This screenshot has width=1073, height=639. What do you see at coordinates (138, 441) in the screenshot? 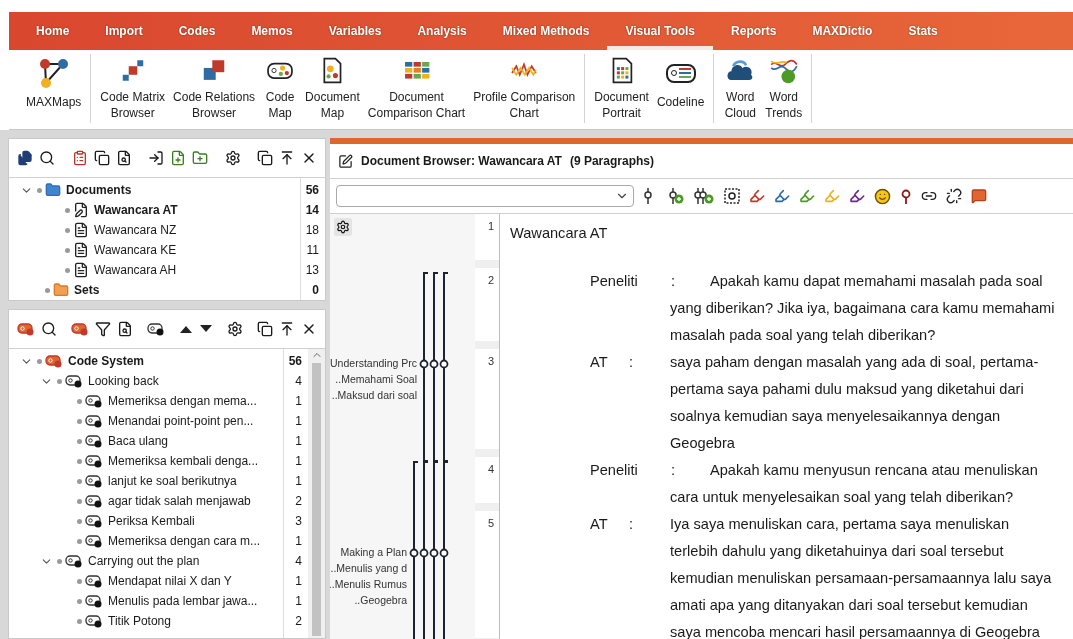
I see `tree-item-label: Baca ulang` at bounding box center [138, 441].